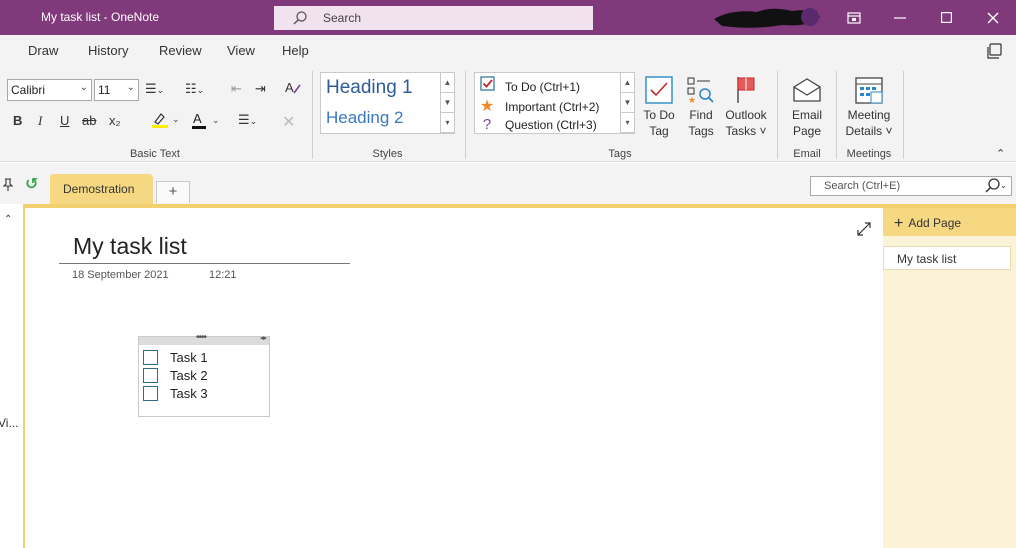 The width and height of the screenshot is (1016, 548). Describe the element at coordinates (155, 154) in the screenshot. I see `group-label-basic-text: Basic Text` at that location.